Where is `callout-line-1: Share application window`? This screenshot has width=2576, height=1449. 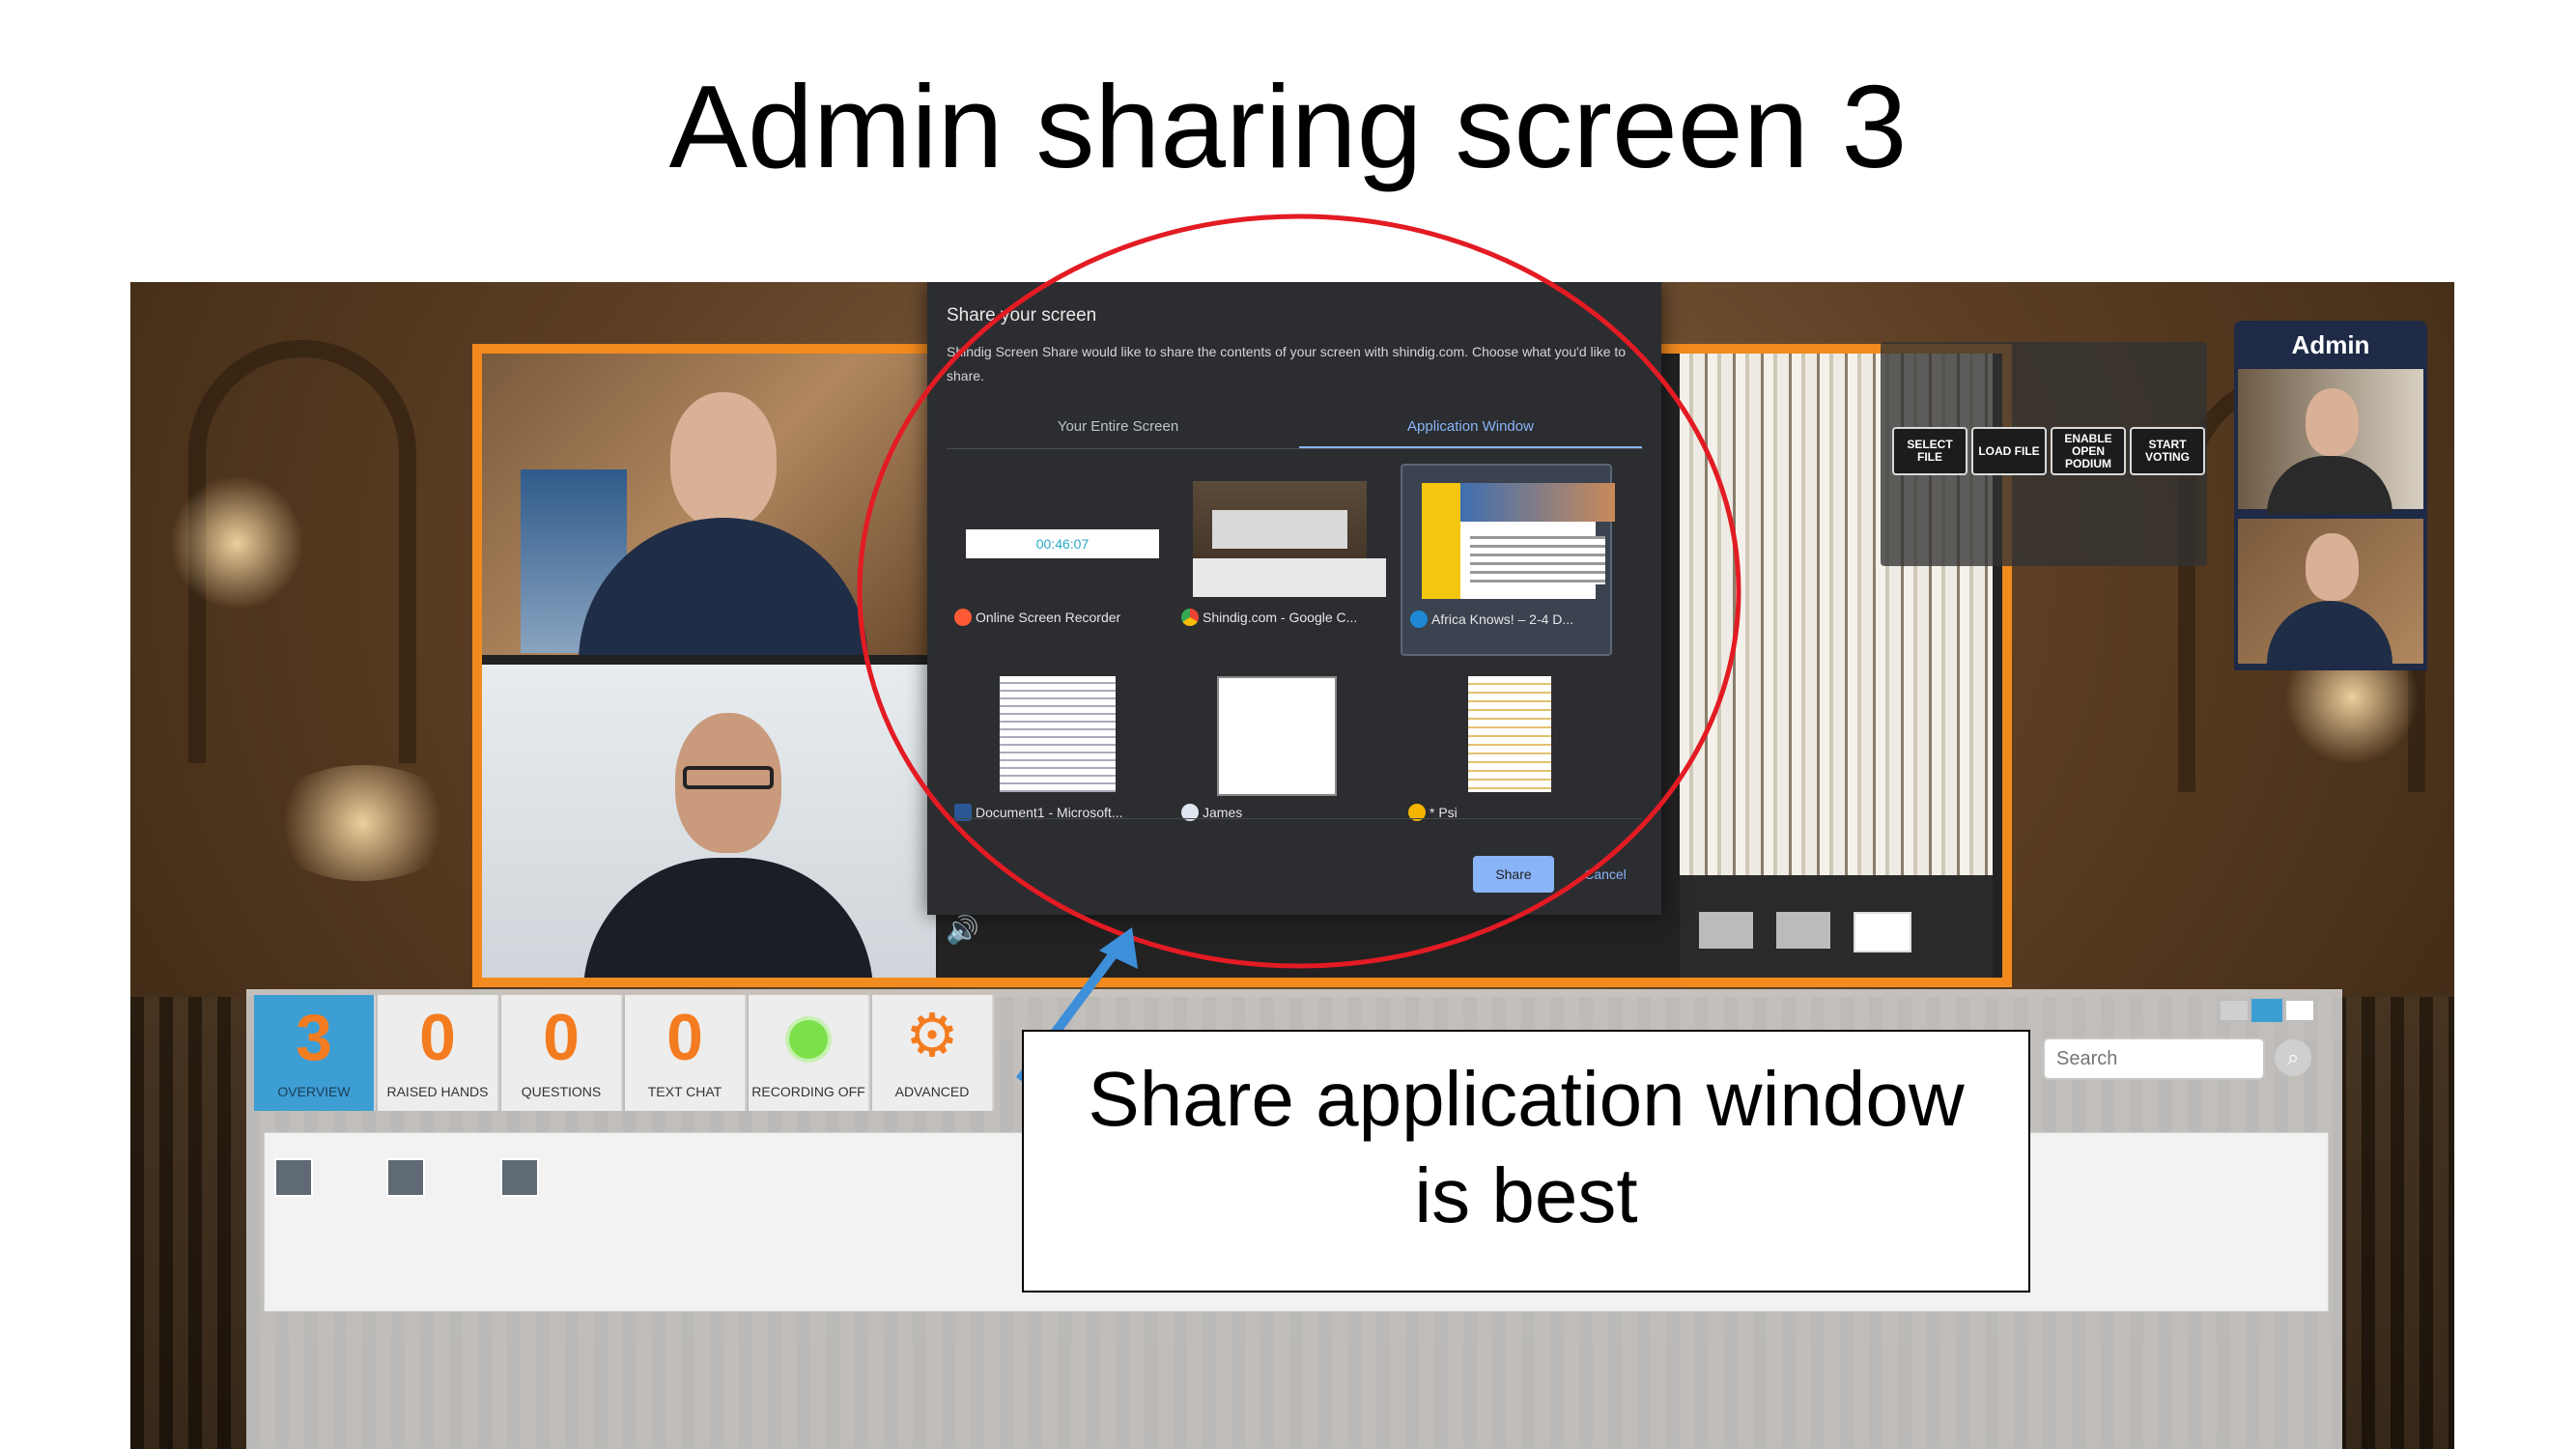 callout-line-1: Share application window is located at coordinates (1526, 1099).